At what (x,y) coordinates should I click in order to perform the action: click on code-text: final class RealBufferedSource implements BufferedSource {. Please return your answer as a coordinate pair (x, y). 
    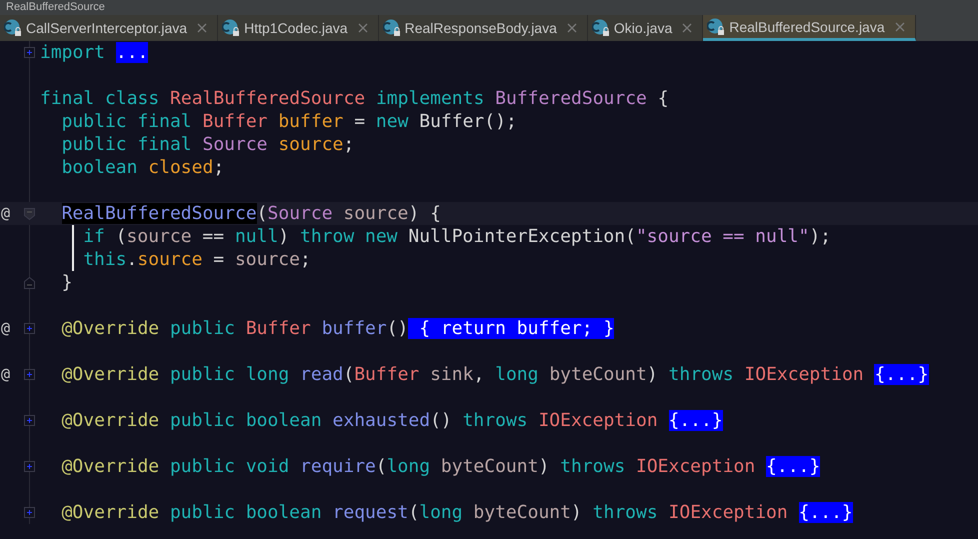
    Looking at the image, I should click on (354, 98).